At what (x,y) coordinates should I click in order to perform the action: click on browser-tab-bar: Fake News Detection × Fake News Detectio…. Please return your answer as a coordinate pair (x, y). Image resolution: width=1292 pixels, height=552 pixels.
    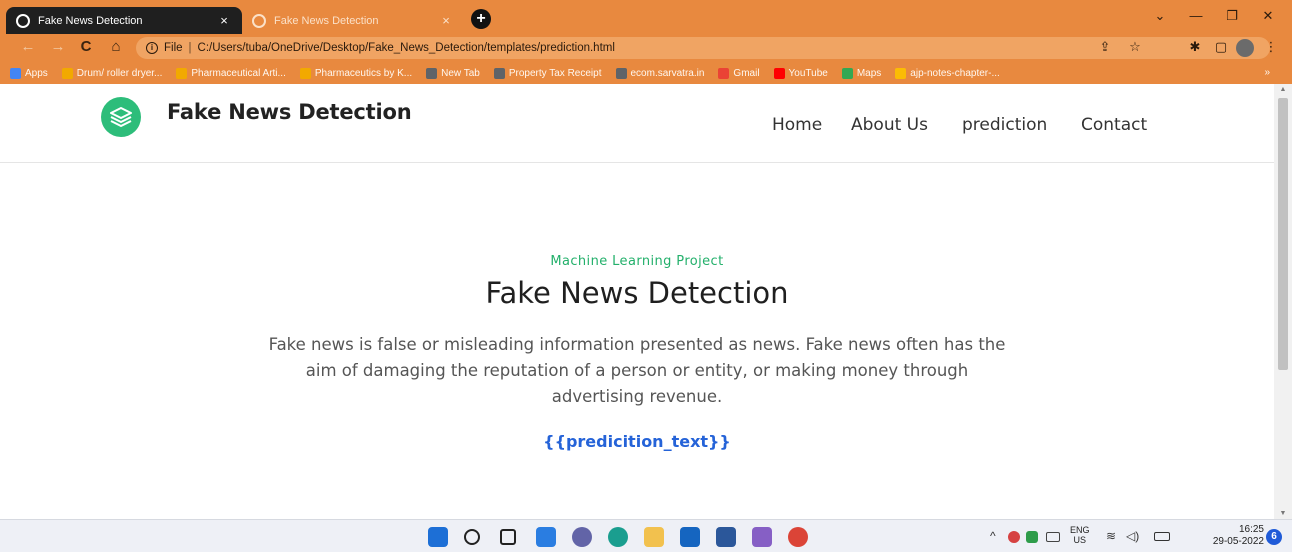
    Looking at the image, I should click on (646, 17).